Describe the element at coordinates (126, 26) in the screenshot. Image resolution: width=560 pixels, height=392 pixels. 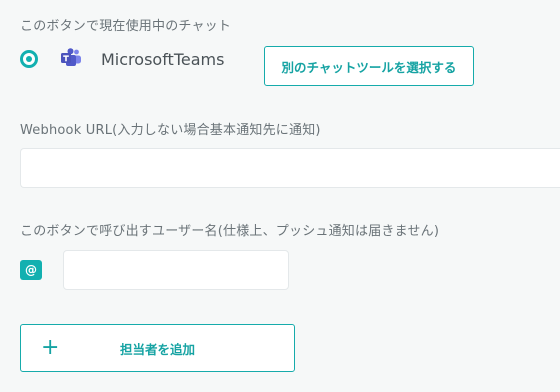
I see `current-chat-label: このボタンで現在使用中のチャット` at that location.